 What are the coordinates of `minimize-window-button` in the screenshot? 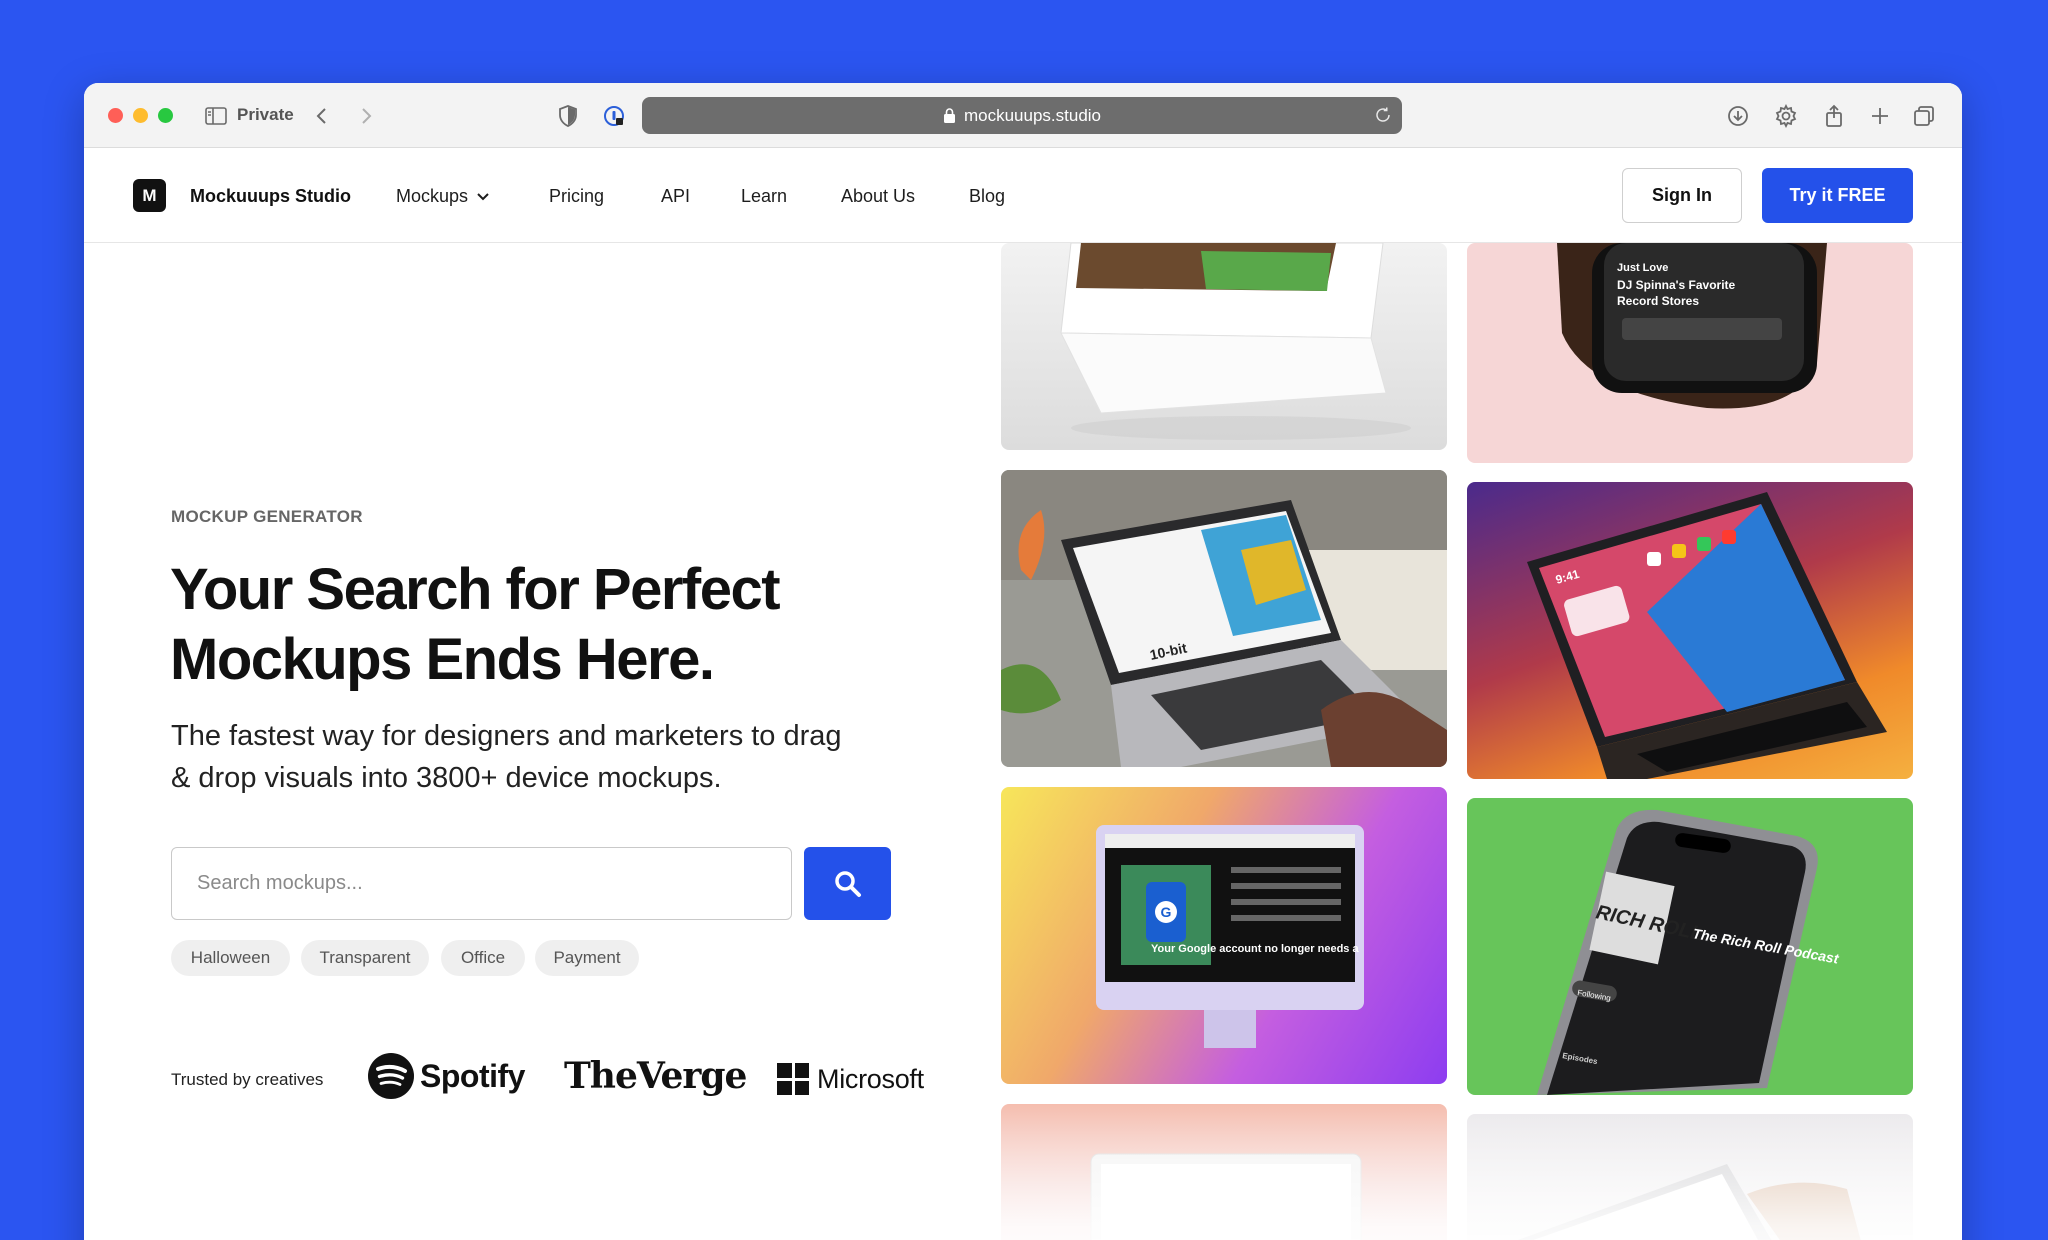 It's located at (140, 115).